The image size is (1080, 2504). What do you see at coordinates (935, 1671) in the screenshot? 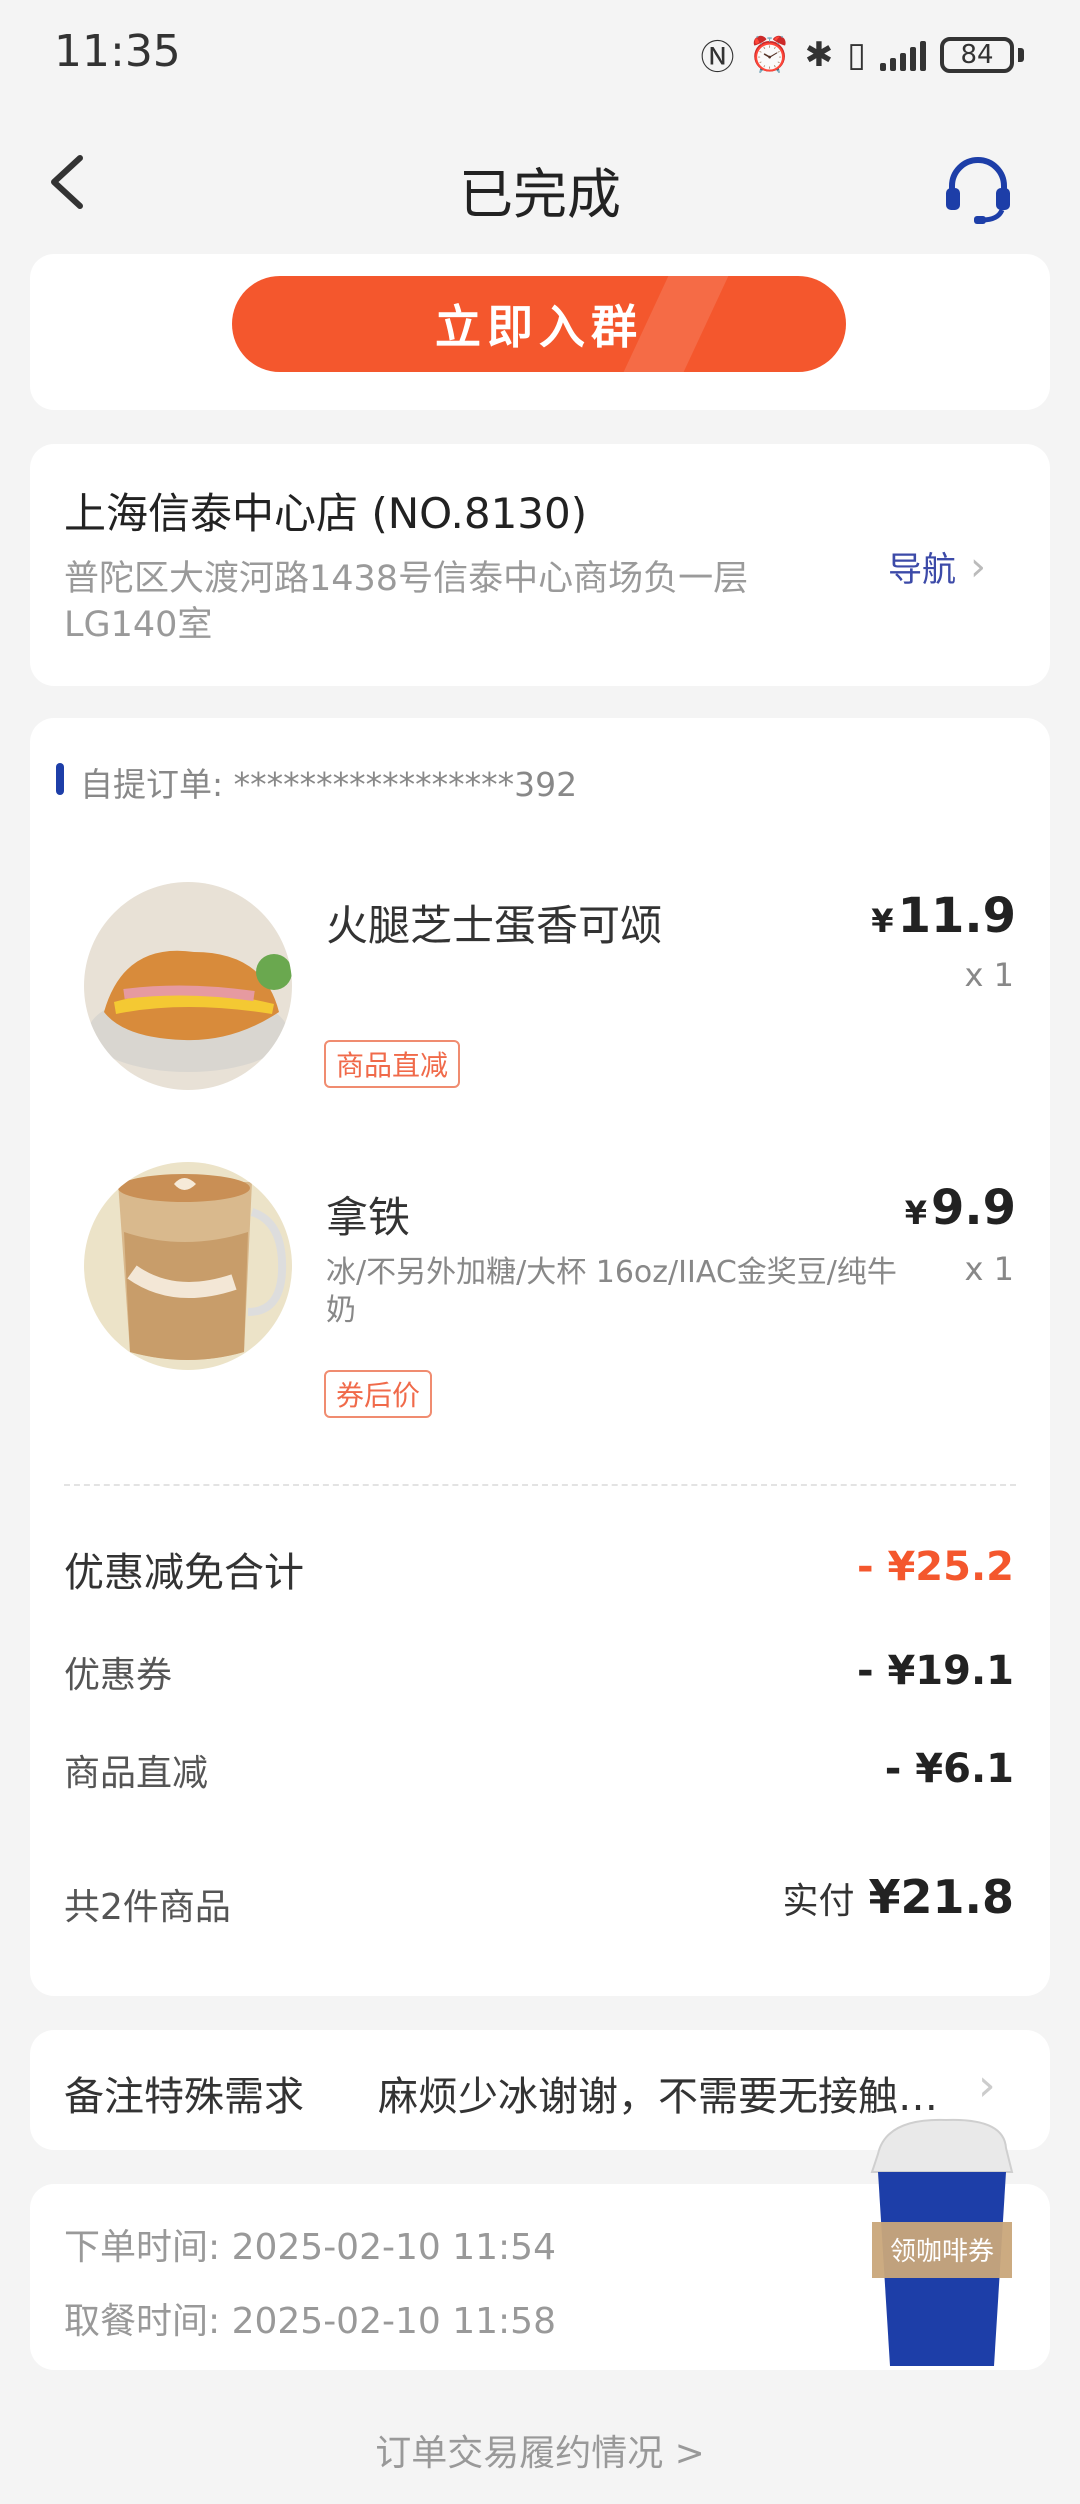
I see `coupon-value: - ¥19.1` at bounding box center [935, 1671].